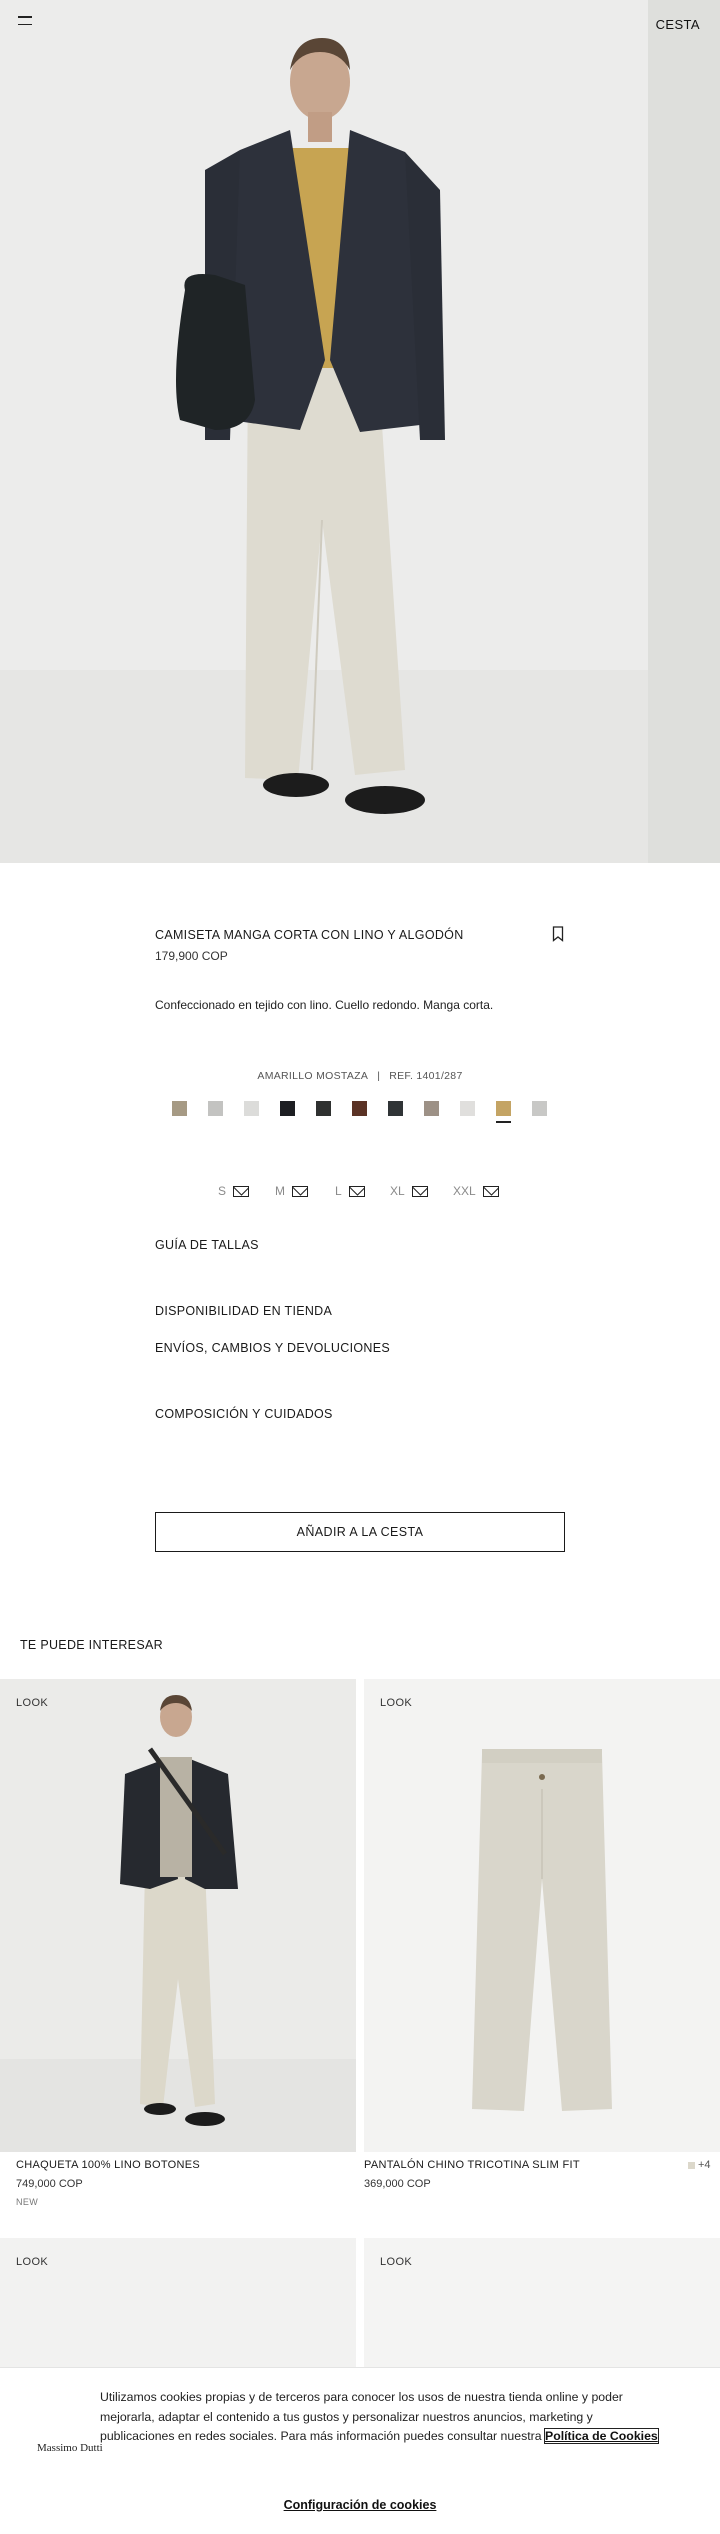 The height and width of the screenshot is (2534, 720). I want to click on size-guide-link: GUÍA DE TALLAS, so click(207, 1245).